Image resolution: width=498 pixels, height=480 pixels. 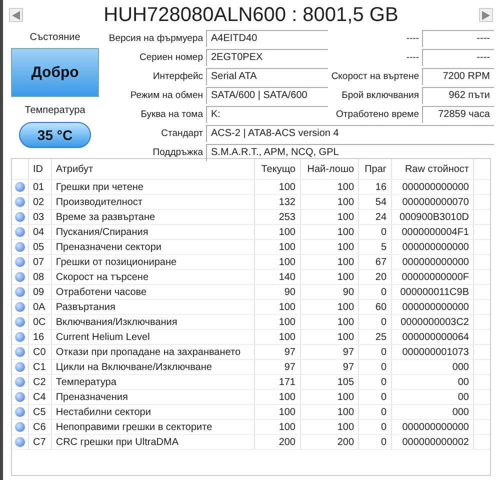 What do you see at coordinates (55, 111) in the screenshot?
I see `temperature-label: Температура` at bounding box center [55, 111].